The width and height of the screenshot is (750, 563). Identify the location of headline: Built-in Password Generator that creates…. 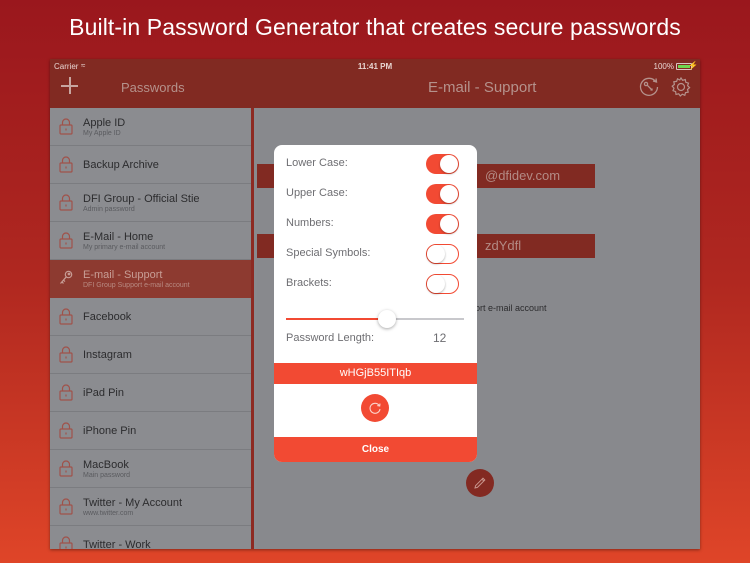
(375, 27).